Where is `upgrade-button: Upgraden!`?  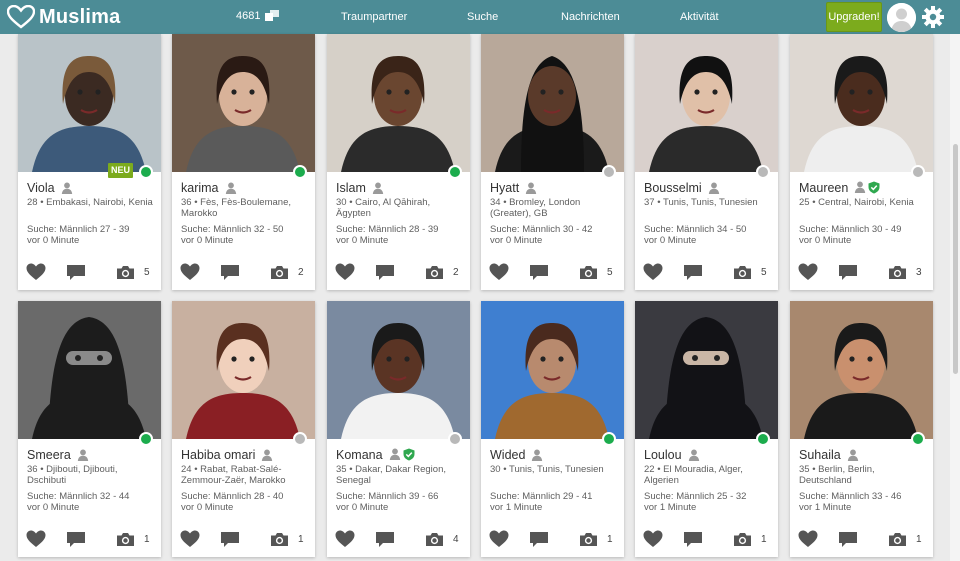 upgrade-button: Upgraden! is located at coordinates (854, 17).